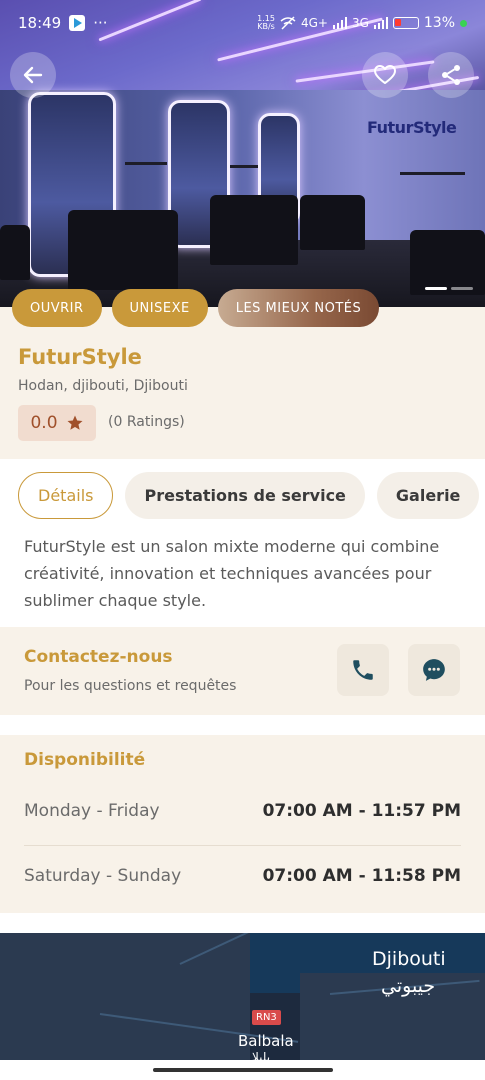 The height and width of the screenshot is (1080, 485). What do you see at coordinates (242, 811) in the screenshot?
I see `availability-row: Monday - Friday 07:00 AM - 11:57 PM` at bounding box center [242, 811].